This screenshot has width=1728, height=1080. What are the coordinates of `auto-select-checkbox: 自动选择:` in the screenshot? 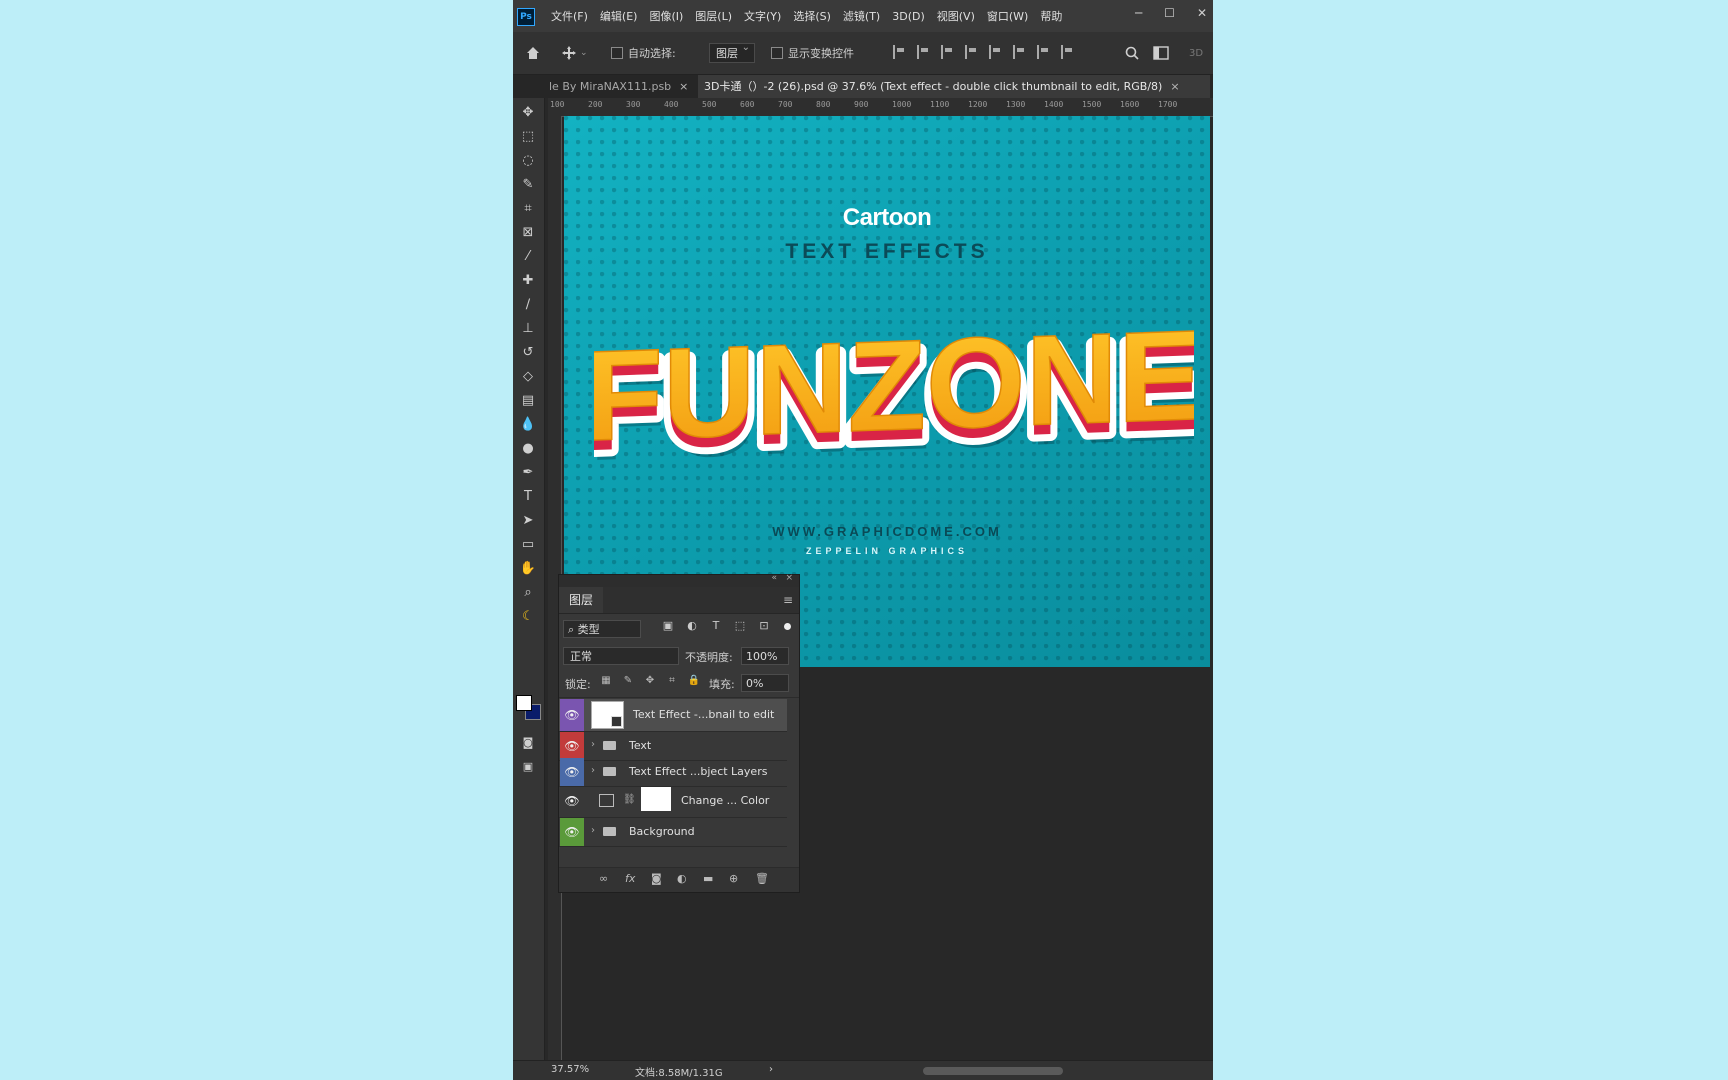 It's located at (643, 53).